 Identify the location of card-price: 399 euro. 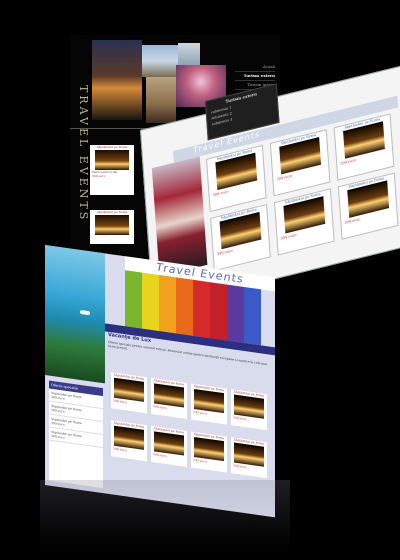
(99, 176).